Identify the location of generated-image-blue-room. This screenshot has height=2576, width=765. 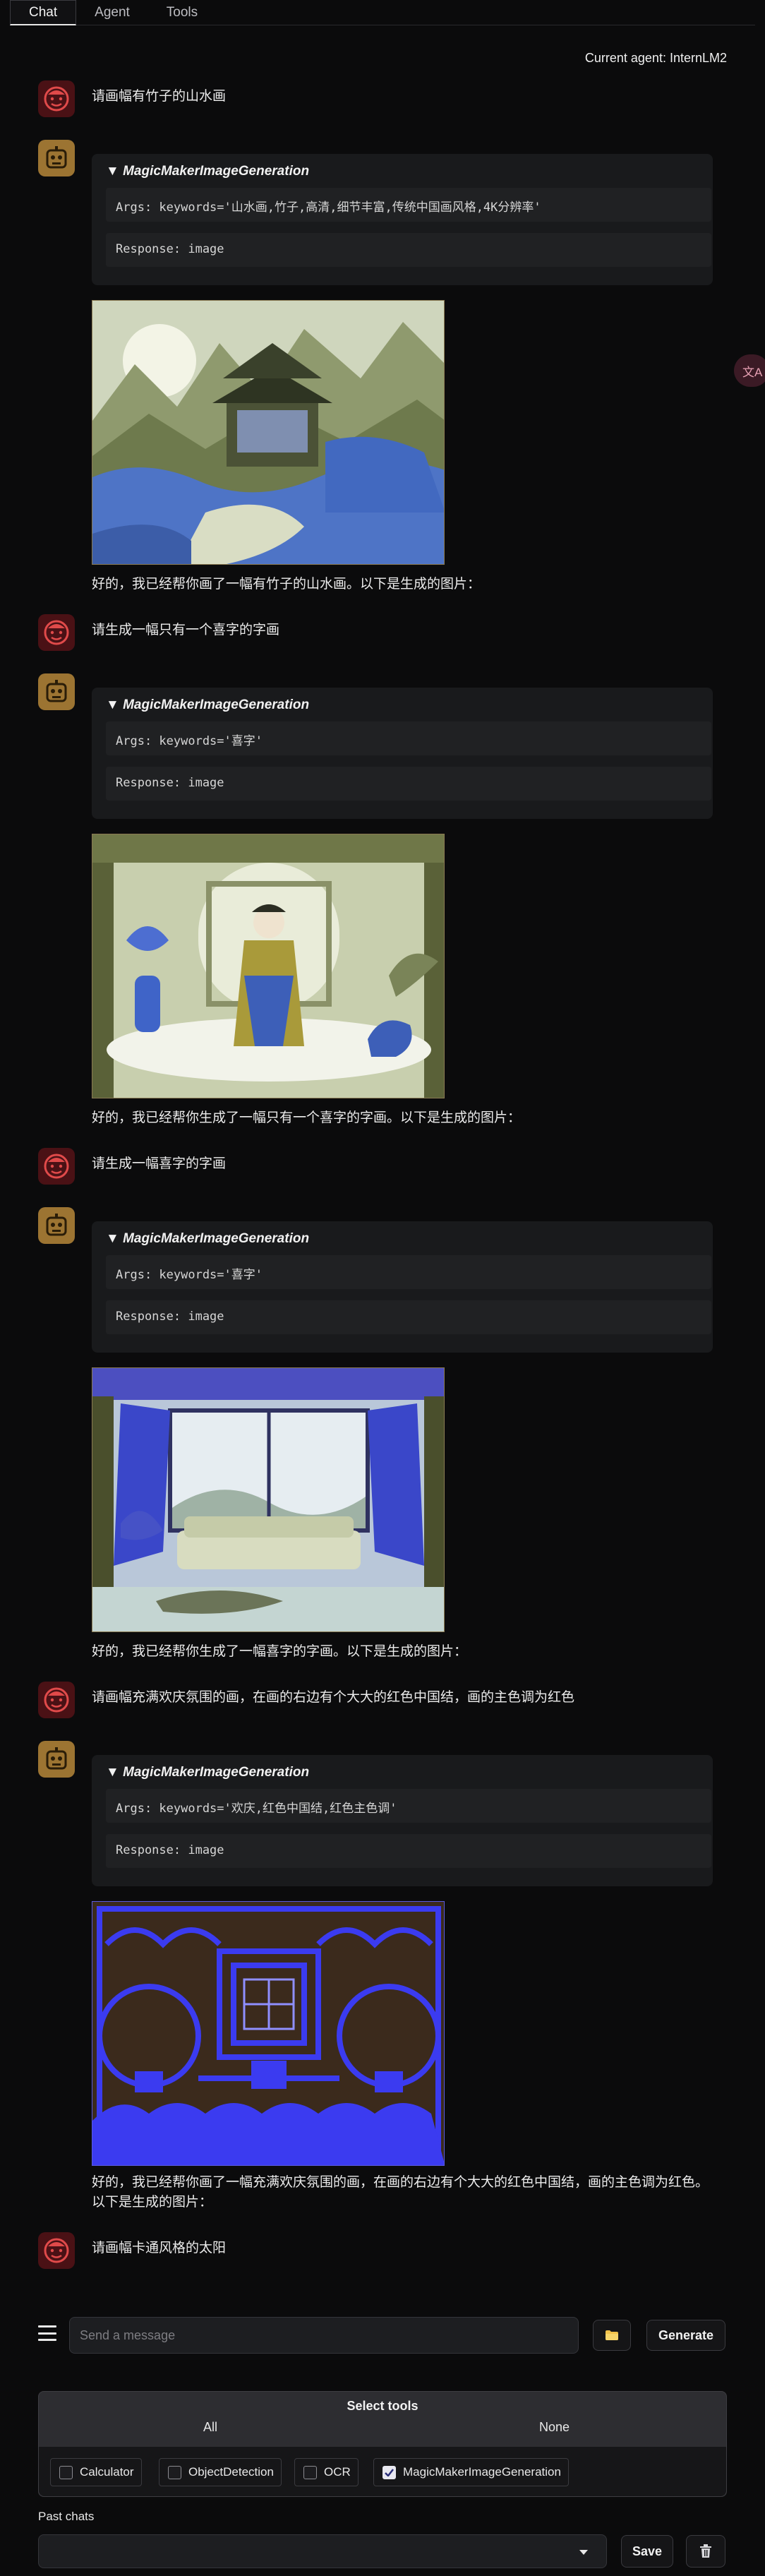
(269, 1499).